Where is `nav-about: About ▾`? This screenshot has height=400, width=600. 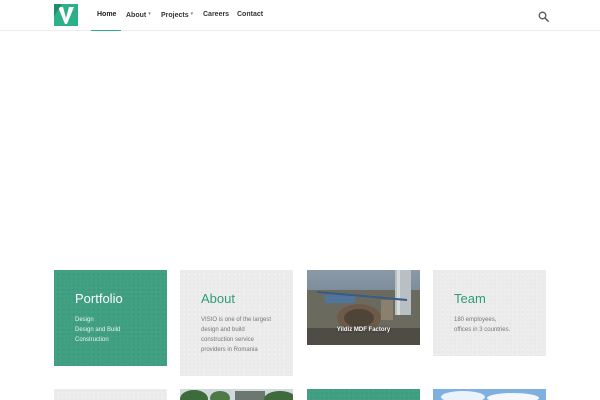
nav-about: About ▾ is located at coordinates (138, 15).